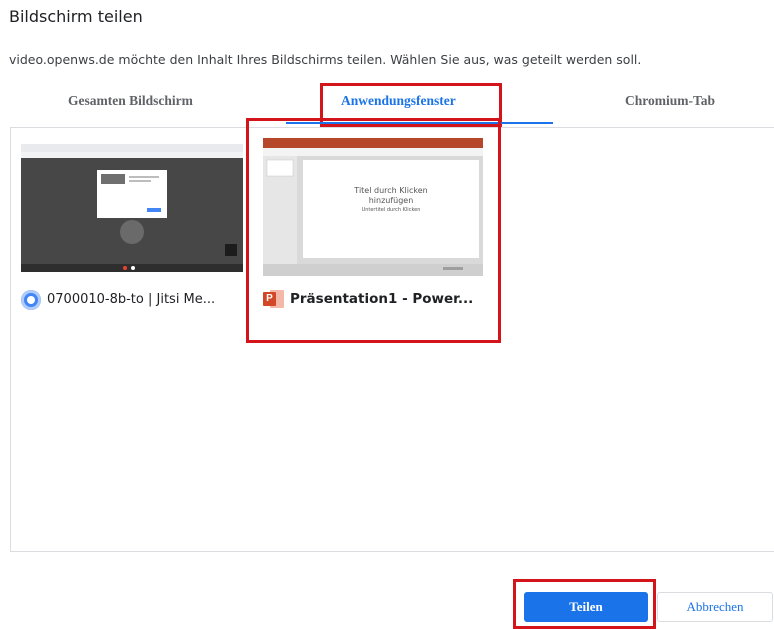 This screenshot has height=629, width=774. I want to click on dialog-title: Bildschirm teilen, so click(76, 16).